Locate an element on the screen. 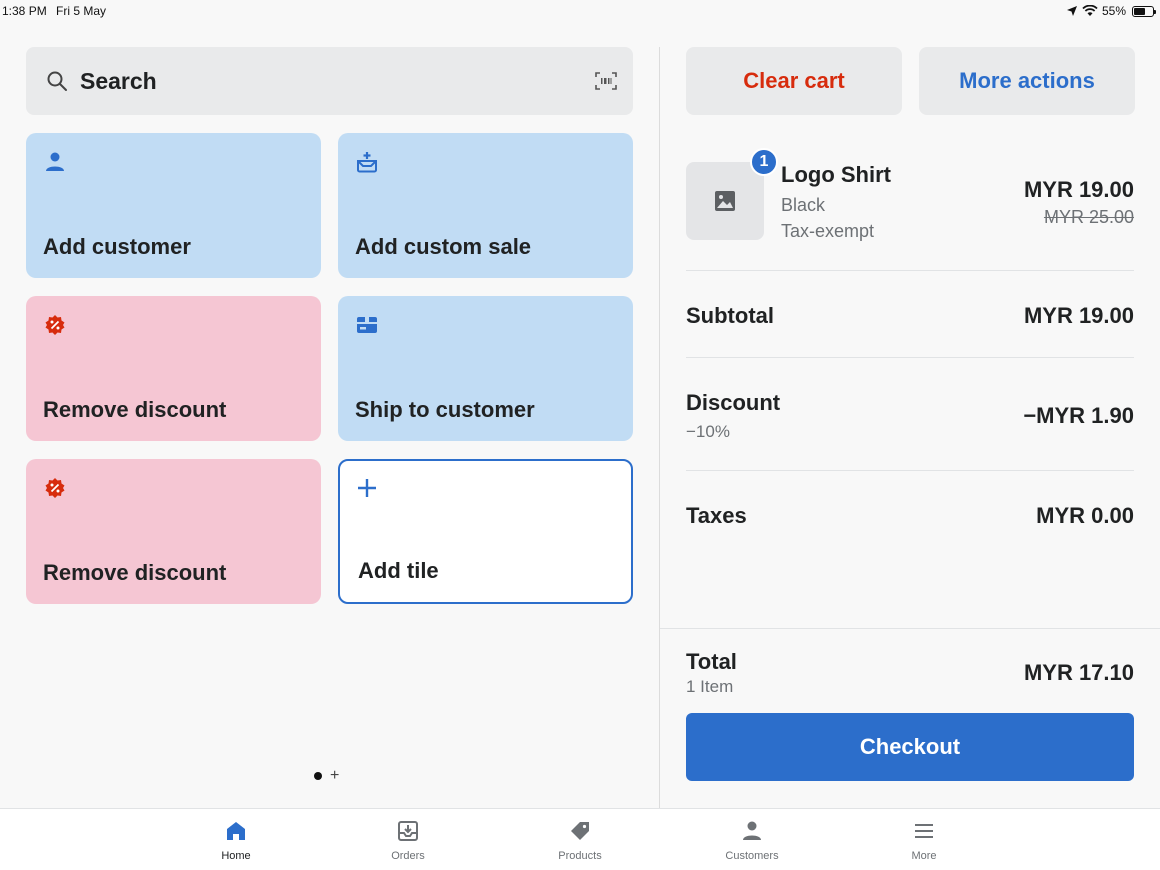  location-arrow-icon is located at coordinates (1071, 11).